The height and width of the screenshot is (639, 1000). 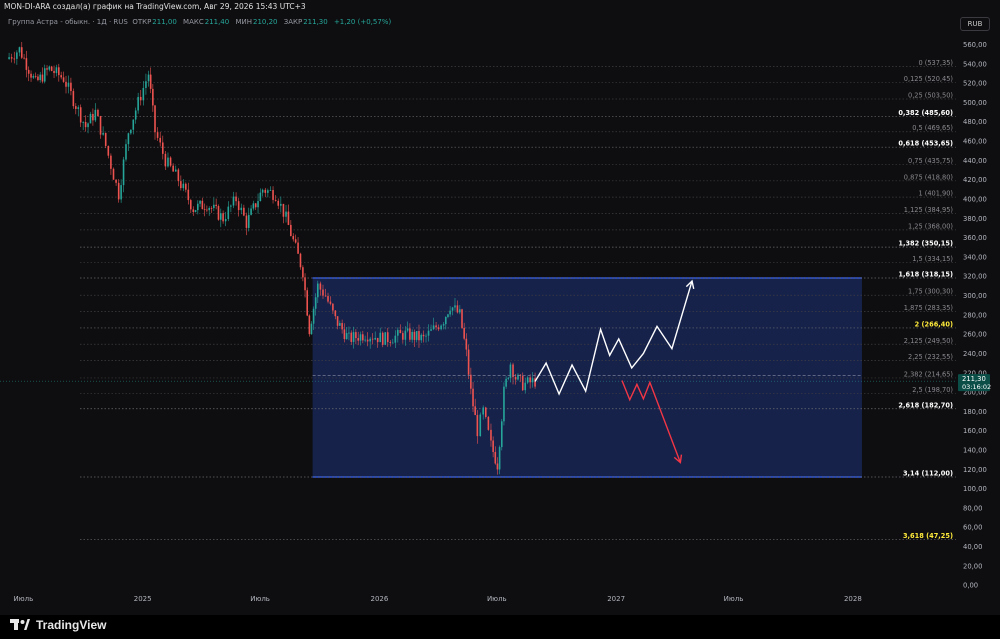 I want to click on x-axis-tick-label: 2026, so click(x=380, y=599).